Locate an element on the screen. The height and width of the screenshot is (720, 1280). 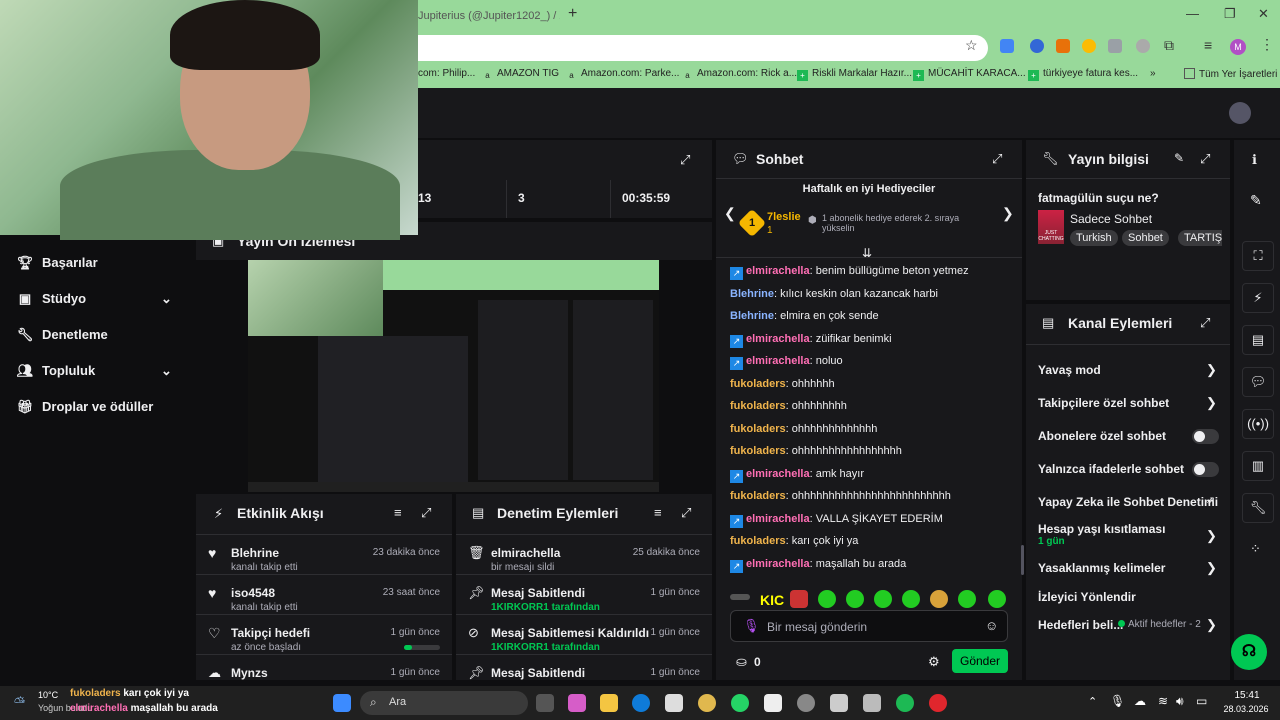
chat-message: ↗ elmirachella: noluo is located at coordinates (786, 362).